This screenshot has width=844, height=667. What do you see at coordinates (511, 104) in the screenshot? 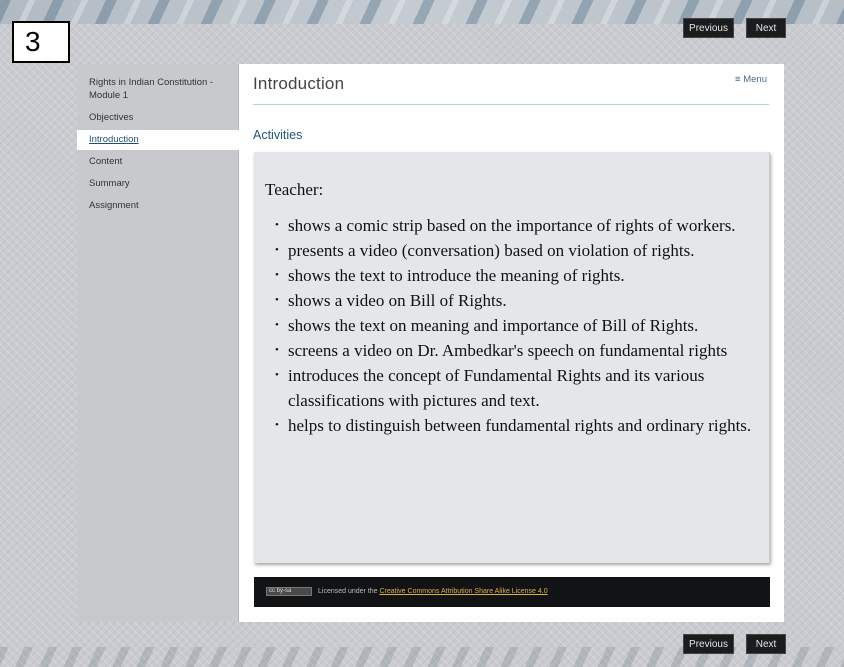
I see `title-divider` at bounding box center [511, 104].